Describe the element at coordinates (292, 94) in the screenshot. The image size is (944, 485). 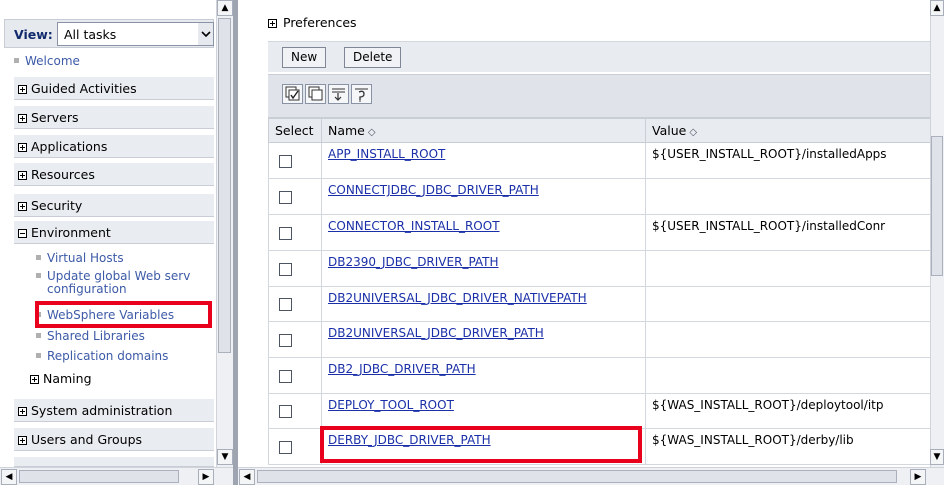
I see `select-all-icon` at that location.